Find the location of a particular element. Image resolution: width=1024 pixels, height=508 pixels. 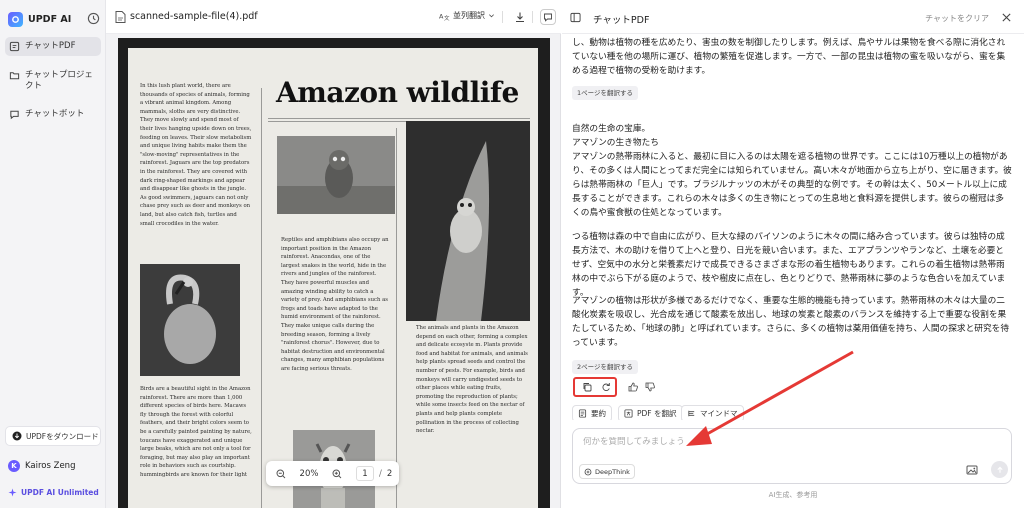

zoom-in-icon is located at coordinates (337, 474).